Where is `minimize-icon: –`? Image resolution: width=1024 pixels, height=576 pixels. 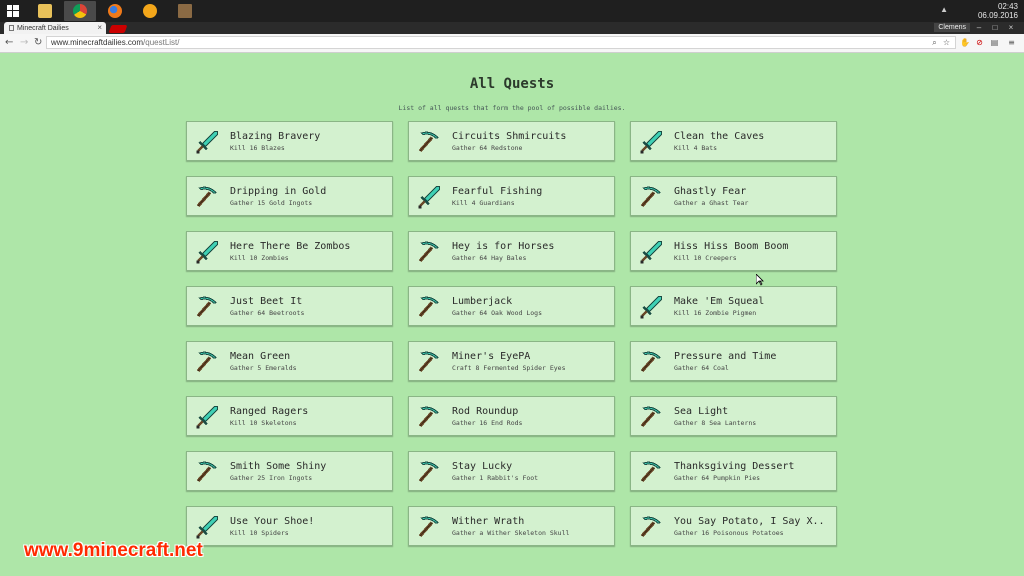 minimize-icon: – is located at coordinates (979, 27).